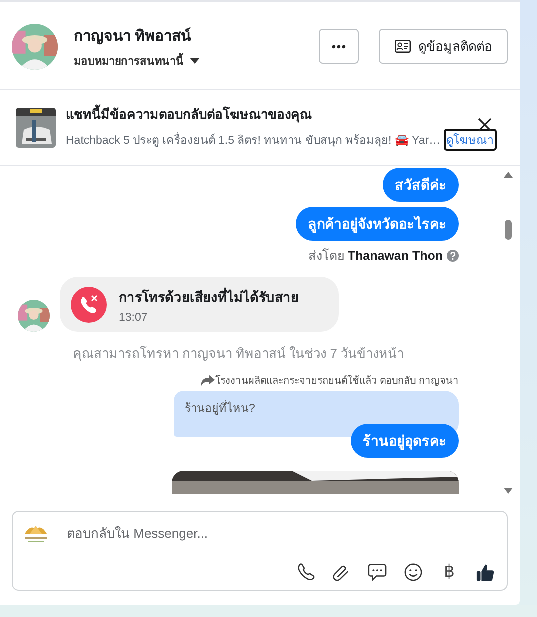 This screenshot has width=537, height=617. I want to click on ad-thumbnail, so click(36, 128).